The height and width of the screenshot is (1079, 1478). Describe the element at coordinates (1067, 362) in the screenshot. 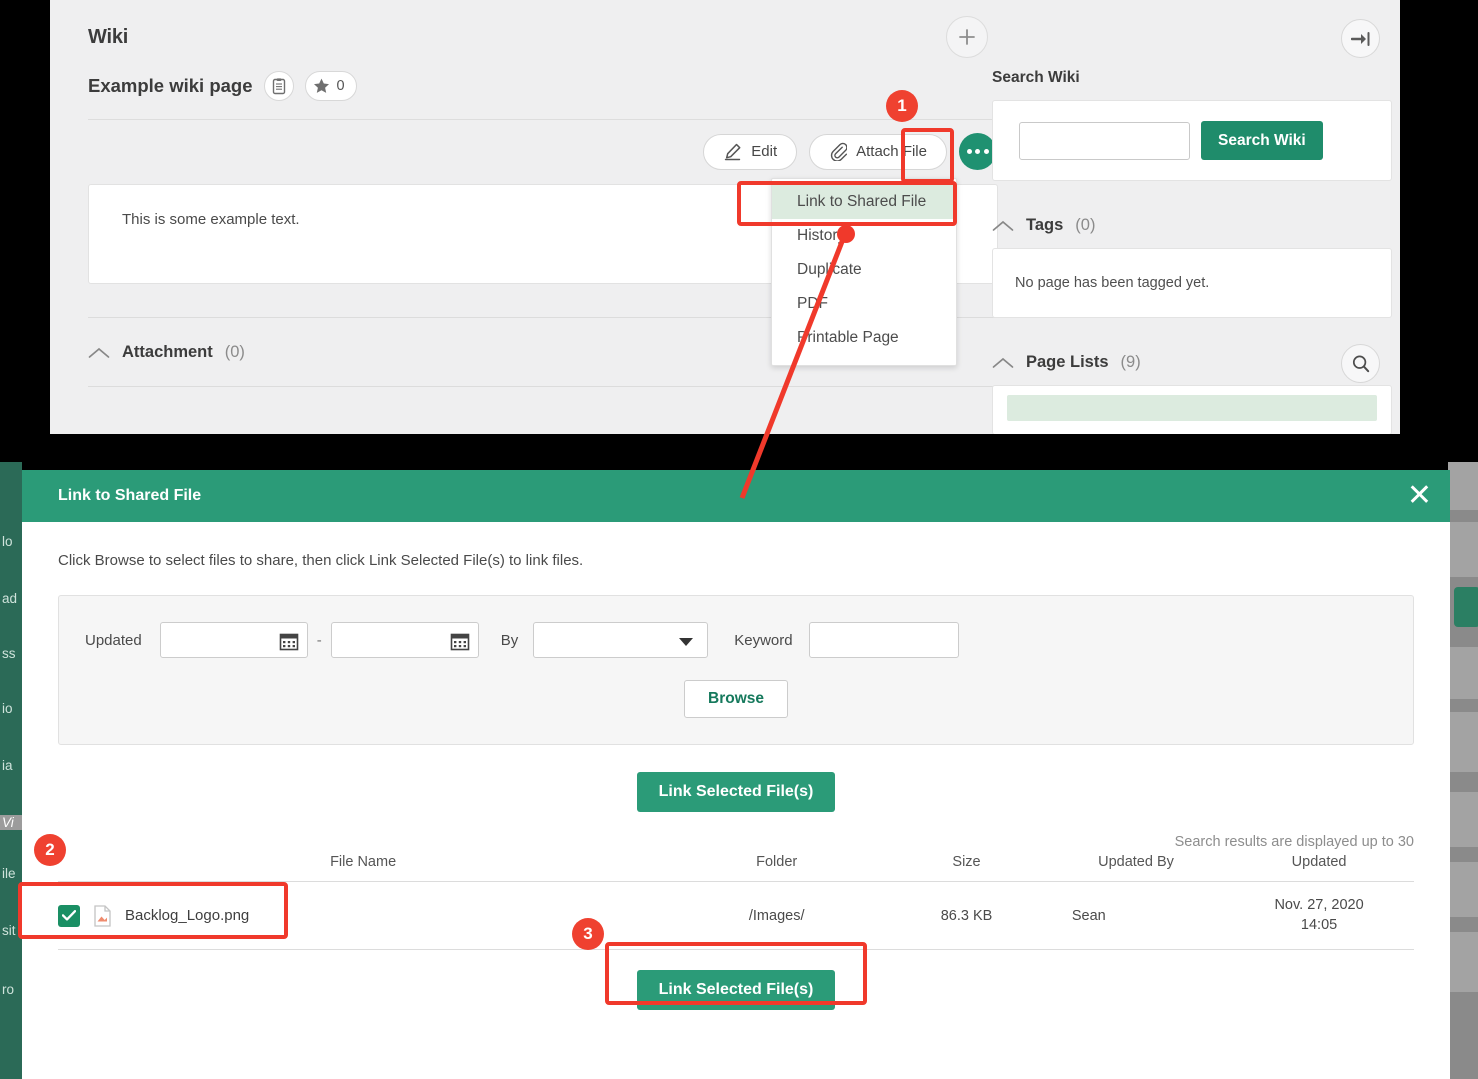

I see `page-lists-label: Page Lists` at that location.